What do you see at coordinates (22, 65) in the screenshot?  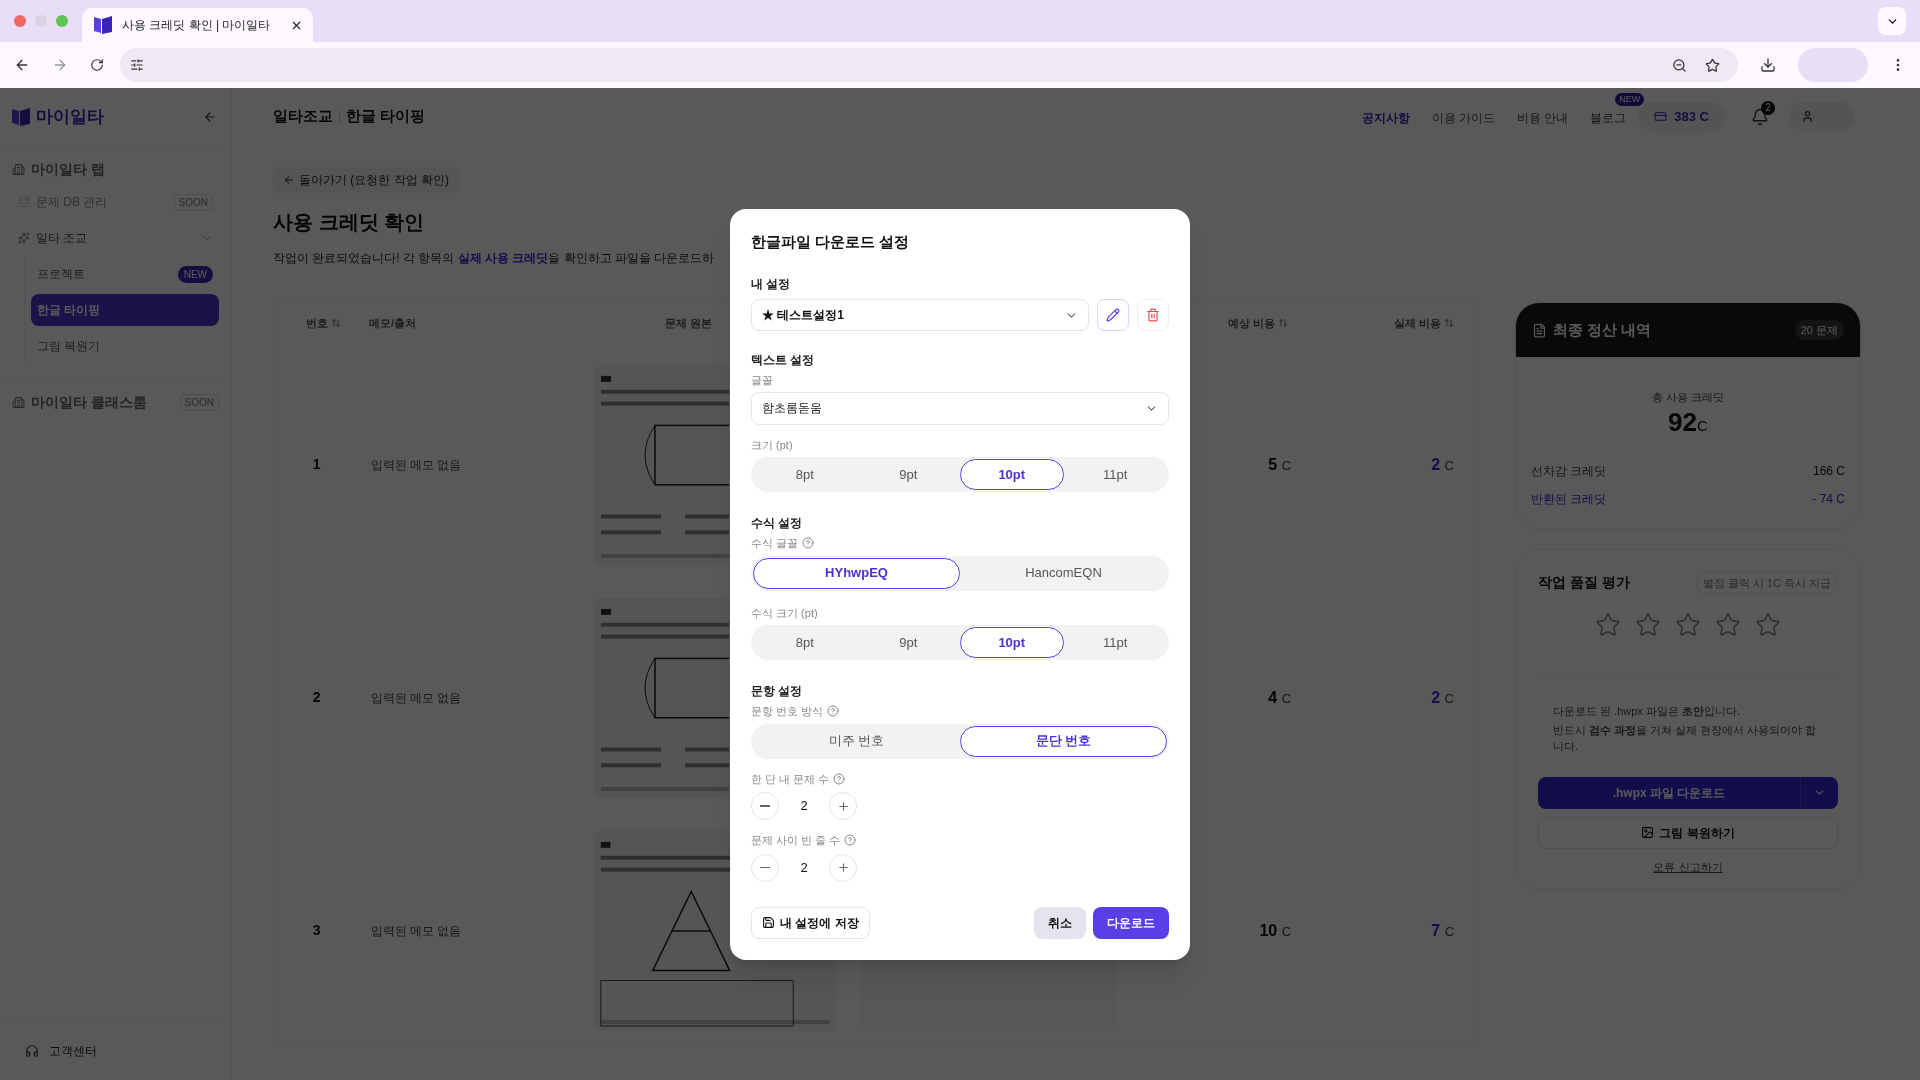 I see `back-icon` at bounding box center [22, 65].